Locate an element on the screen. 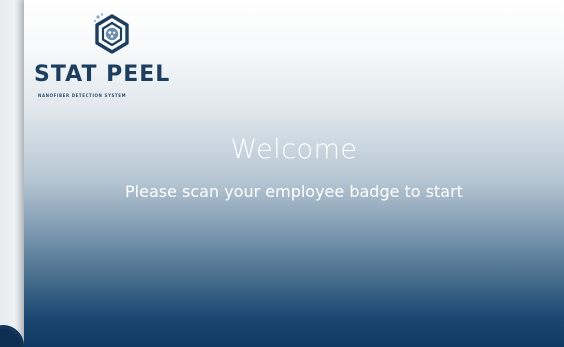 This screenshot has height=347, width=564. welcome-heading: Welcome is located at coordinates (294, 149).